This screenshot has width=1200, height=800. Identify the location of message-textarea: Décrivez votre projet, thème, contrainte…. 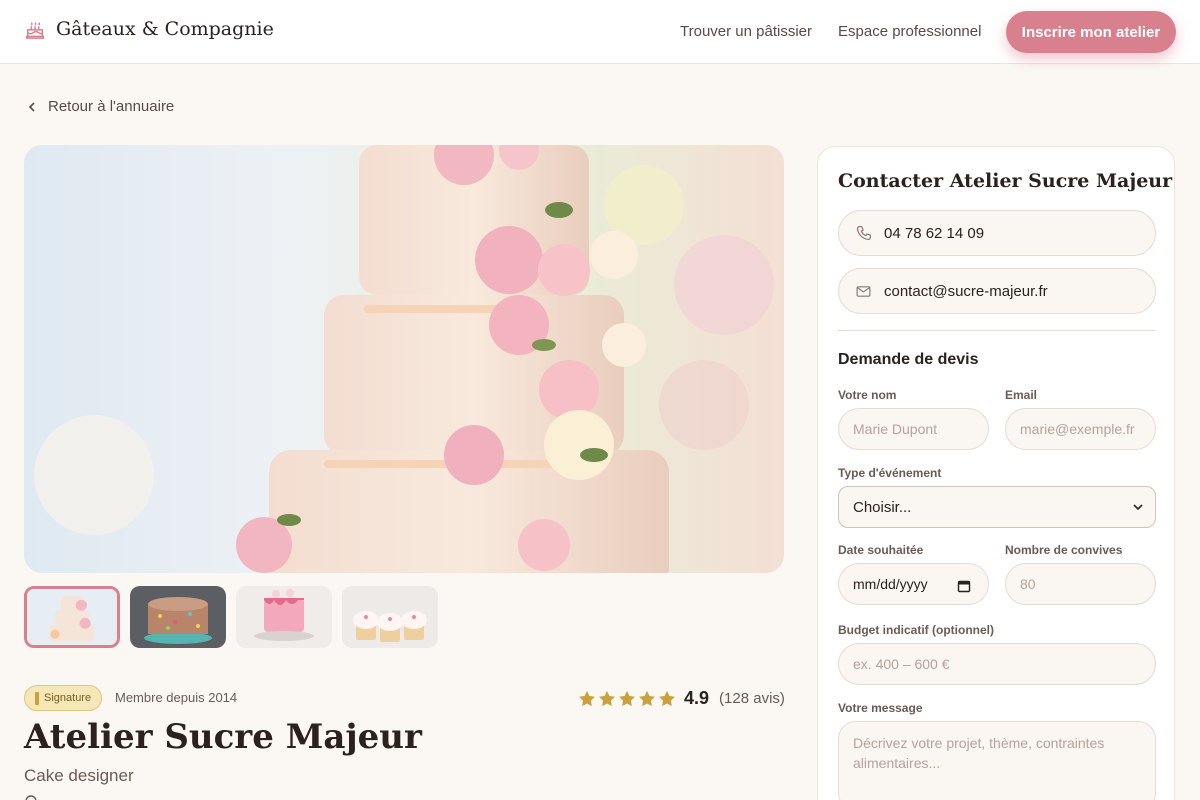
(997, 760).